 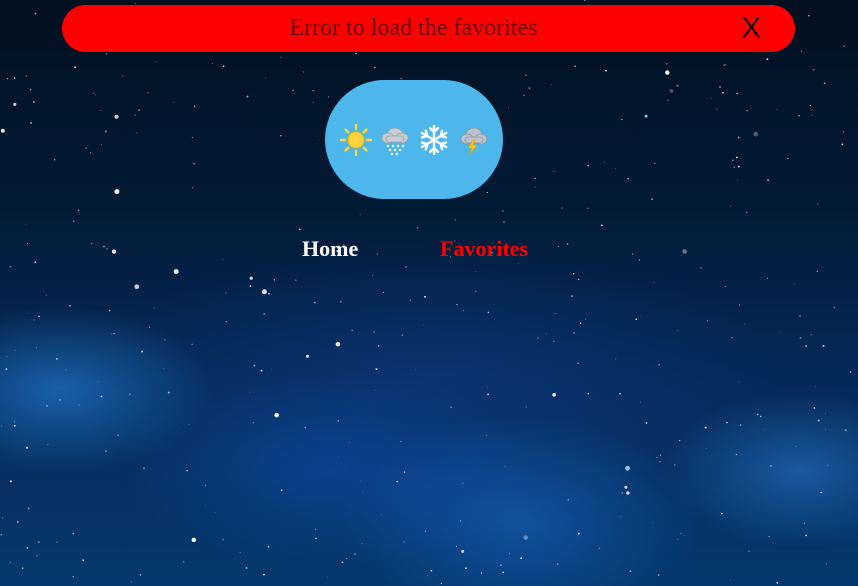 I want to click on thunder-cloud-icon, so click(x=473, y=140).